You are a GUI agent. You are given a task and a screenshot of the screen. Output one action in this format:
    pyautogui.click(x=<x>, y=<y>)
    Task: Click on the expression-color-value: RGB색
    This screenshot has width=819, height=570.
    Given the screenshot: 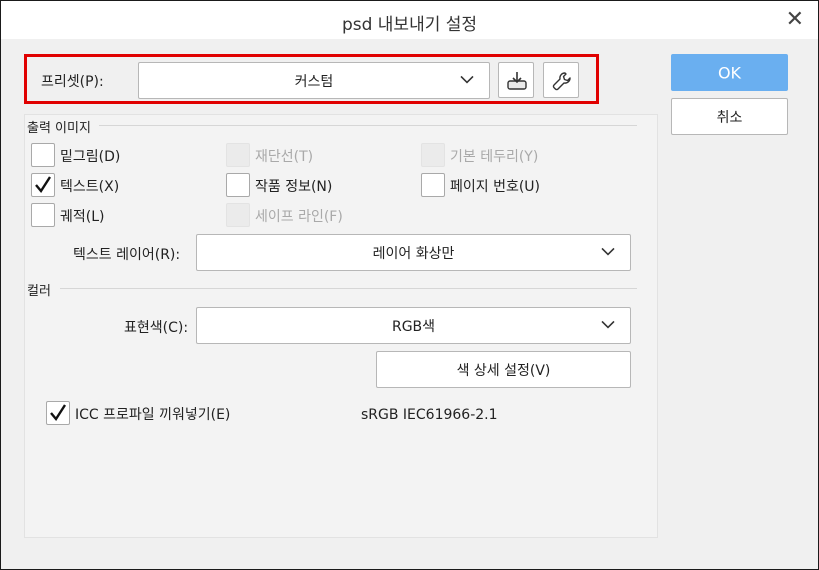 What is the action you would take?
    pyautogui.click(x=413, y=326)
    